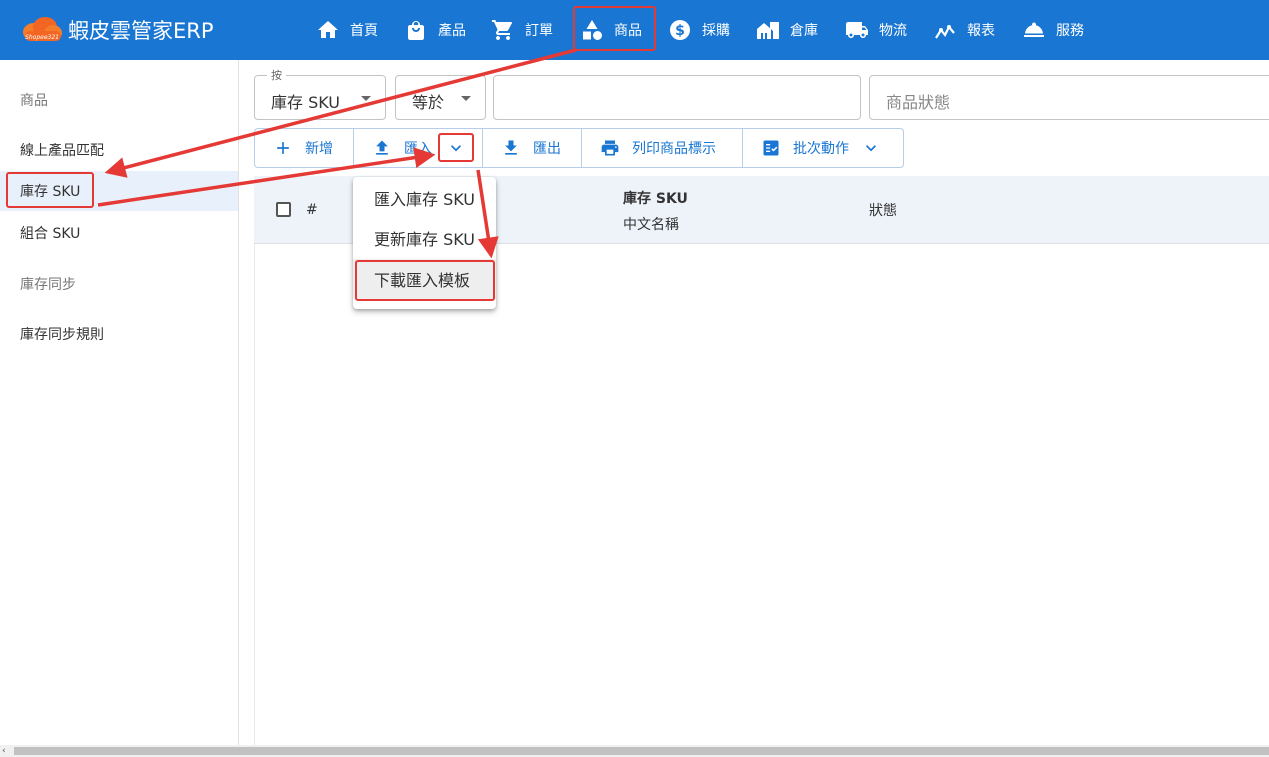 The height and width of the screenshot is (757, 1269). I want to click on filter-field-label: 按, so click(276, 75).